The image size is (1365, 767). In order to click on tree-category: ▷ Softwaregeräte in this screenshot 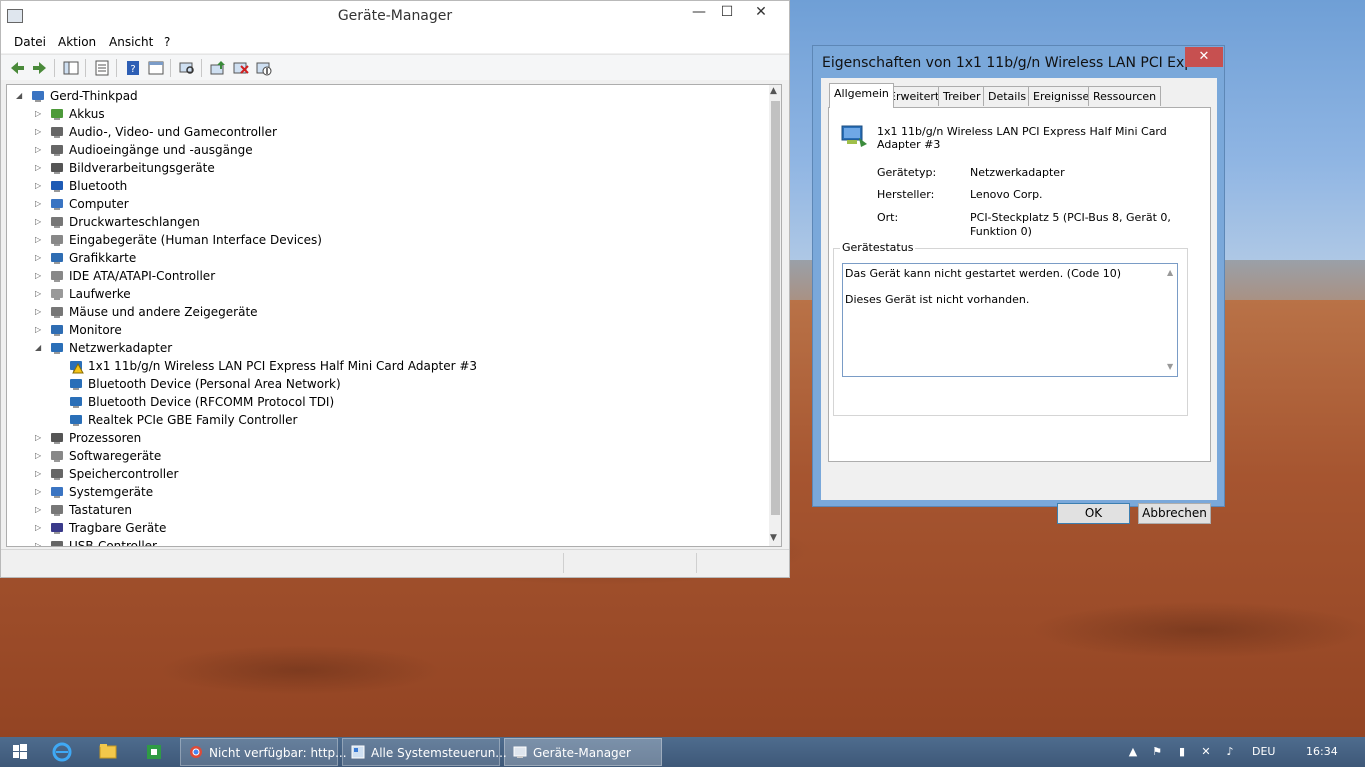, I will do `click(387, 456)`.